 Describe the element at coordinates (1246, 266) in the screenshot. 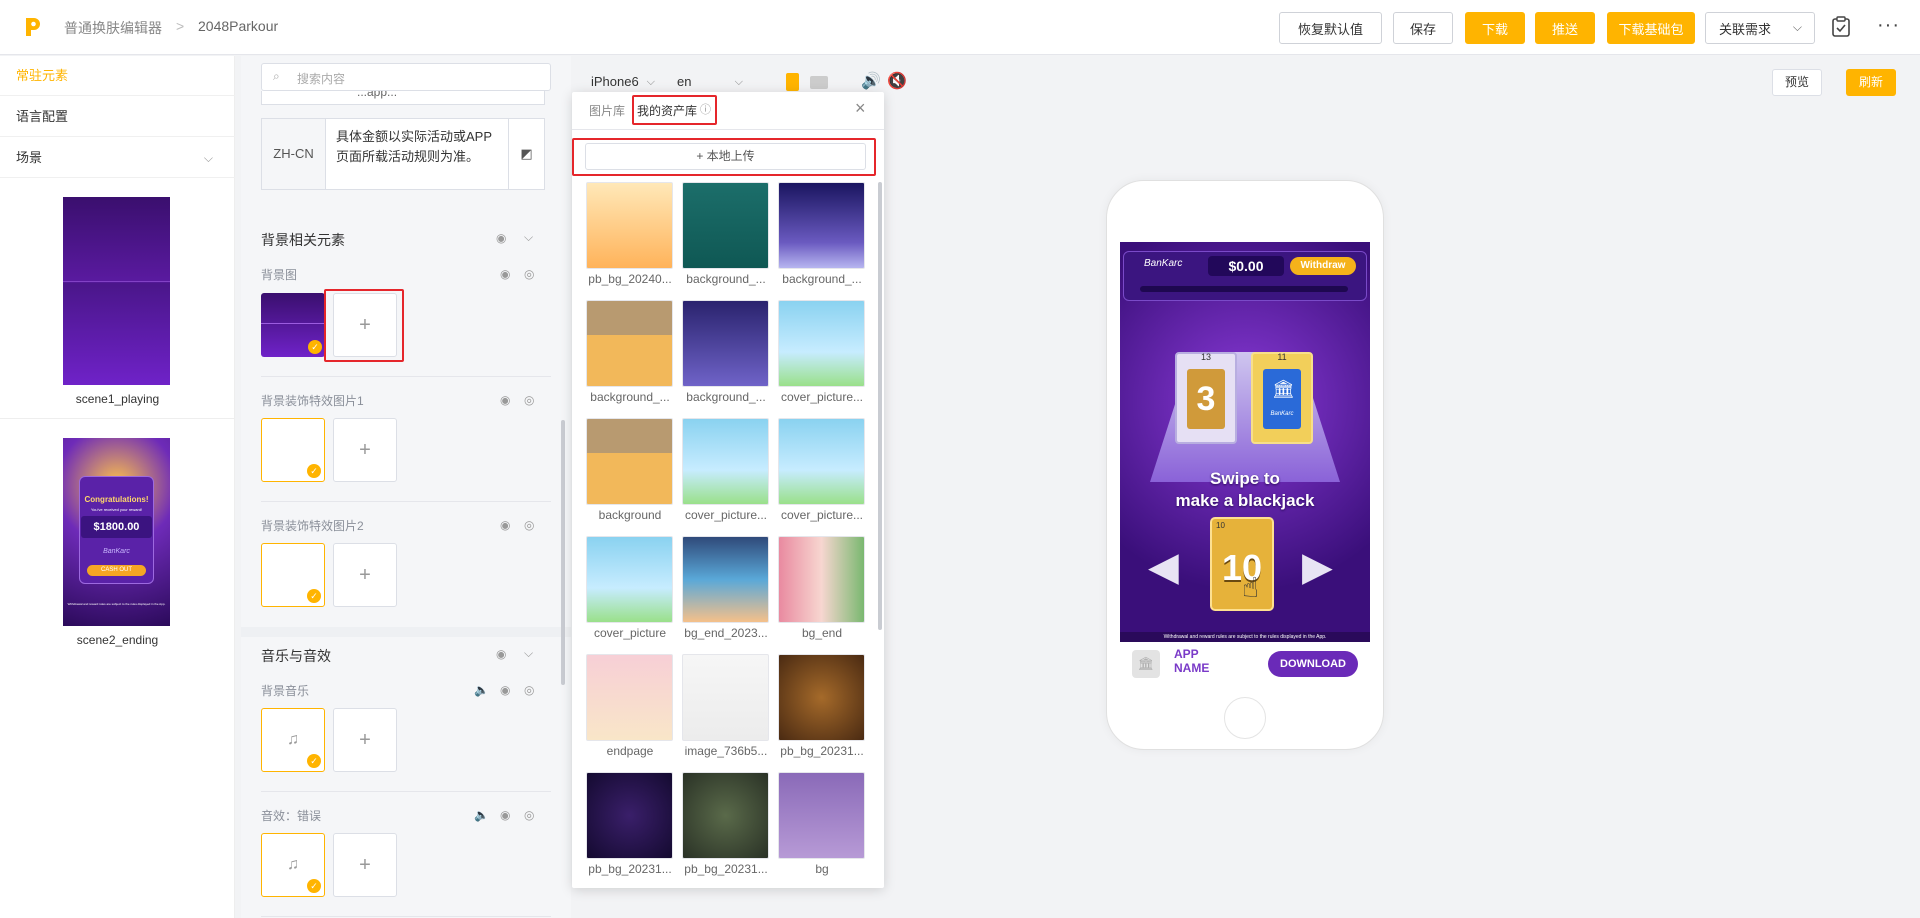

I see `balance-display: $0.00` at that location.